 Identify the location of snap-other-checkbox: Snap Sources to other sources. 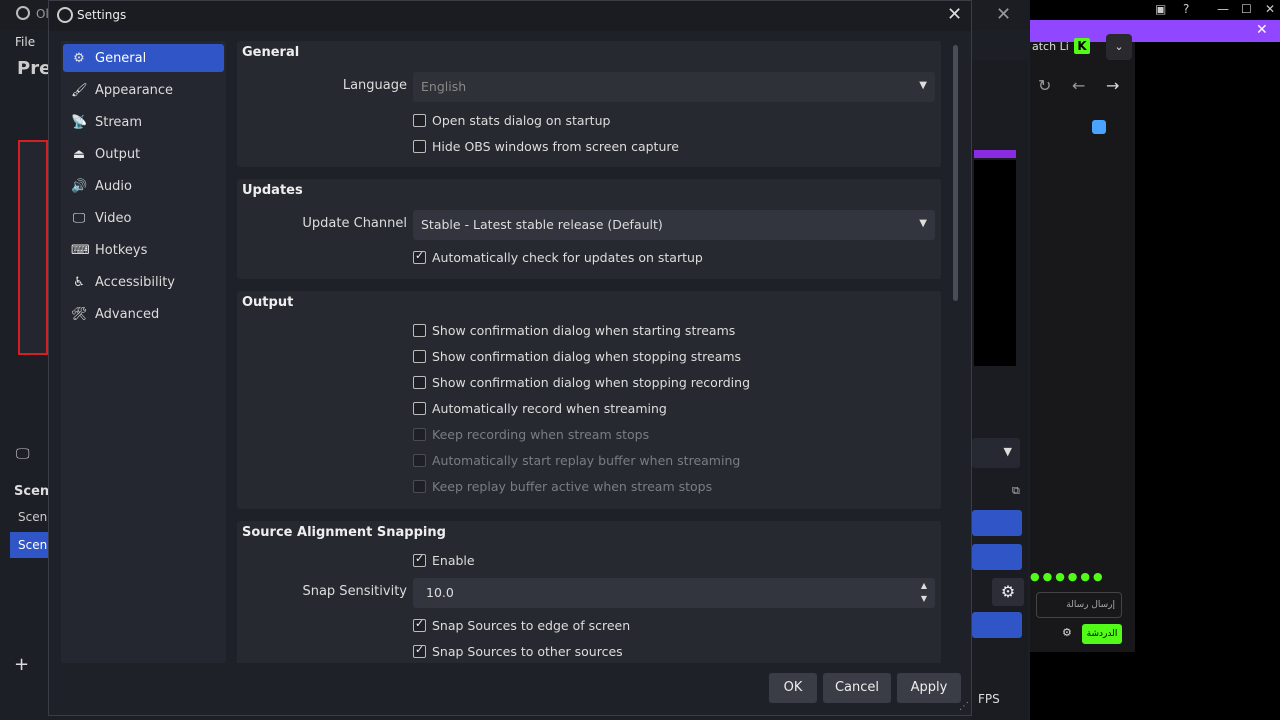
(518, 651).